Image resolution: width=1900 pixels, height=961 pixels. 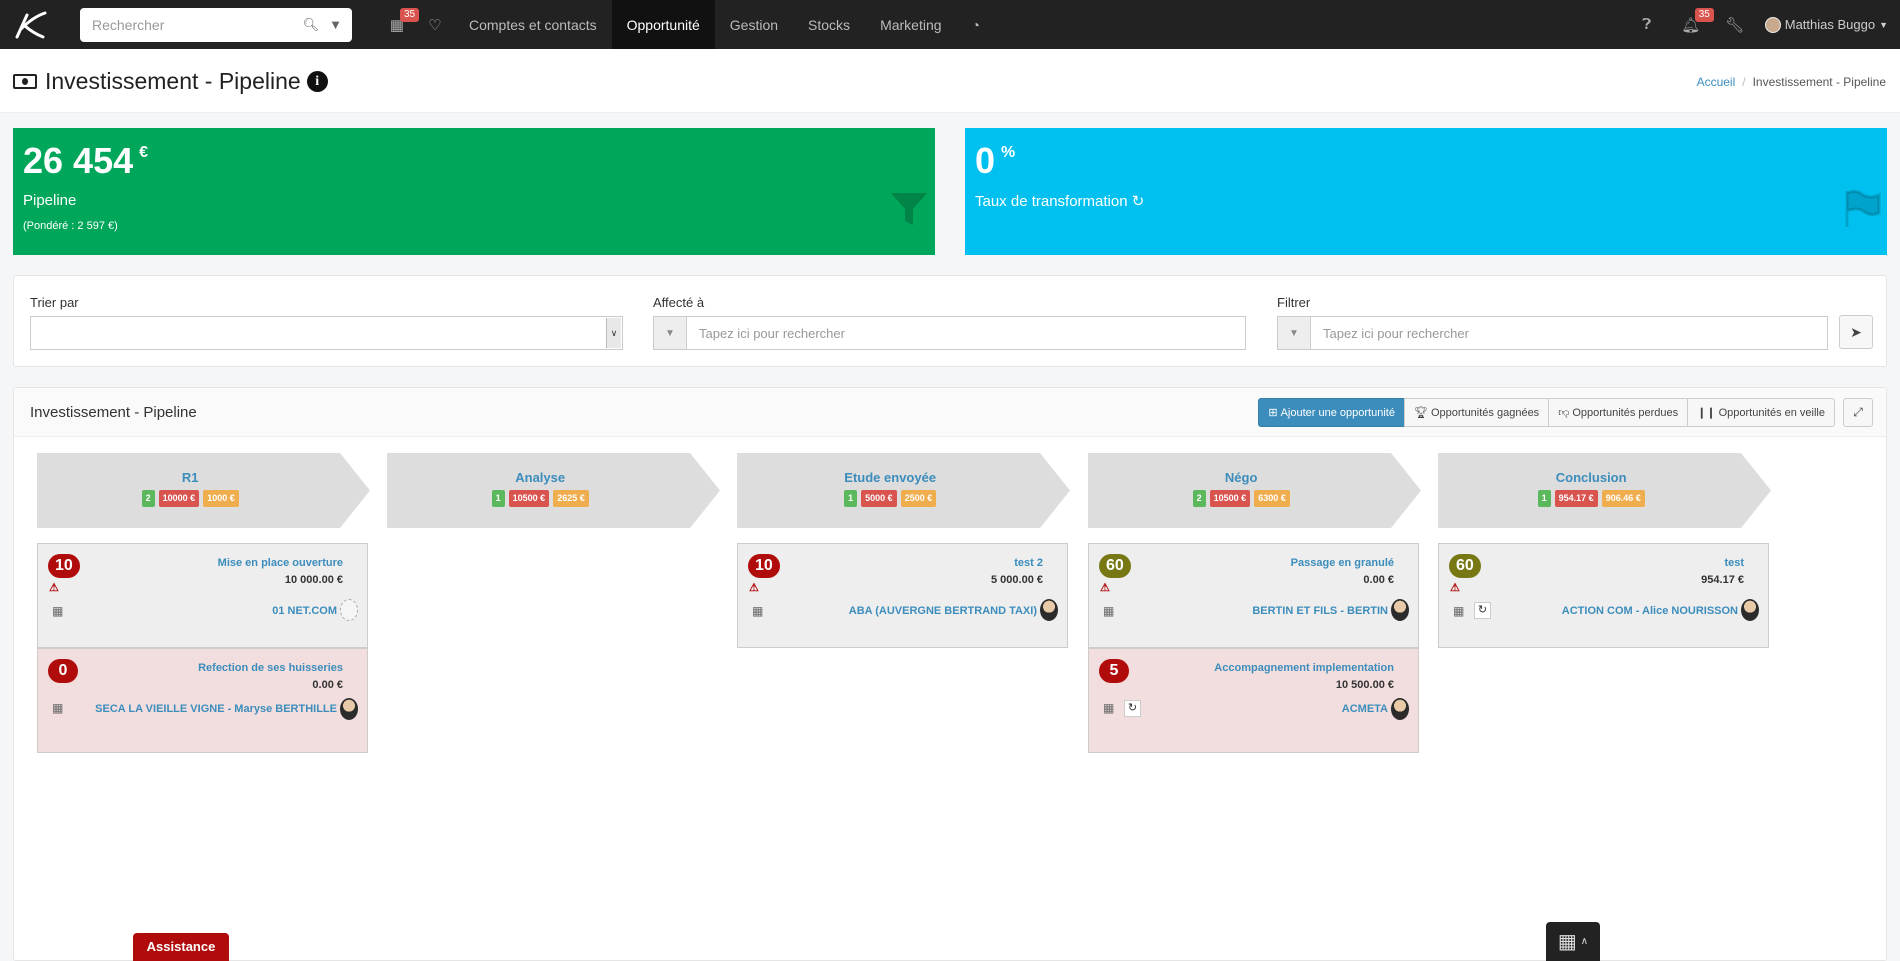 What do you see at coordinates (192, 24) in the screenshot?
I see `search-input` at bounding box center [192, 24].